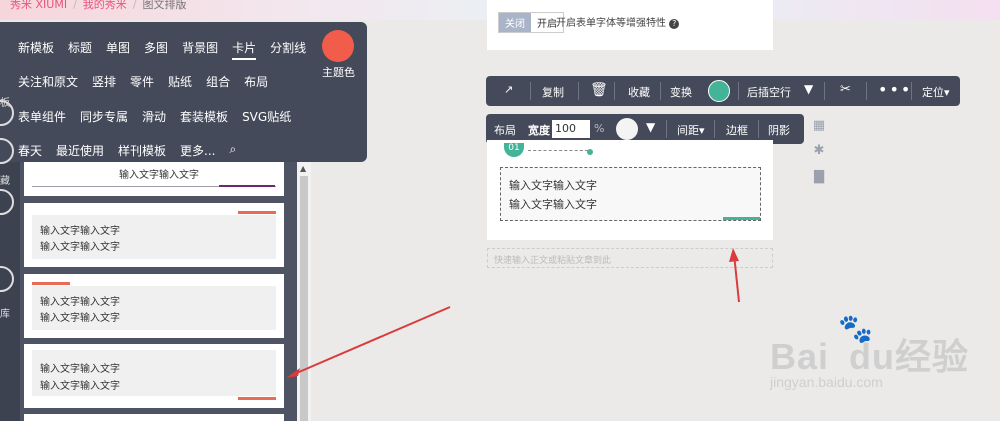 The height and width of the screenshot is (421, 1000). What do you see at coordinates (371, 341) in the screenshot?
I see `arrow-line-left` at bounding box center [371, 341].